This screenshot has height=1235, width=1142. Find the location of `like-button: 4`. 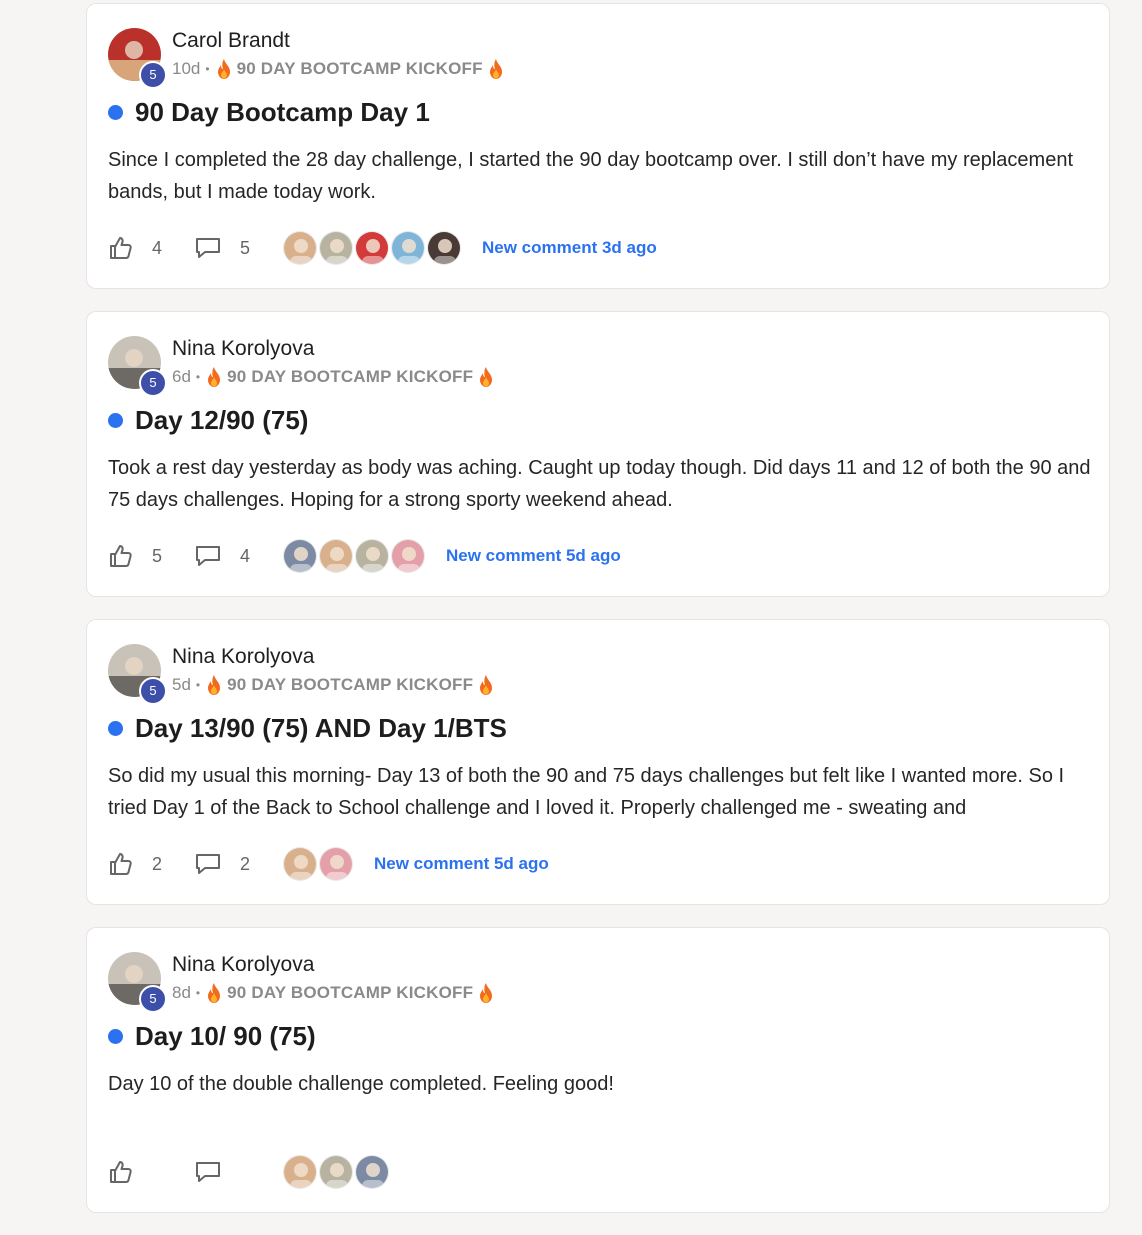

like-button: 4 is located at coordinates (135, 248).